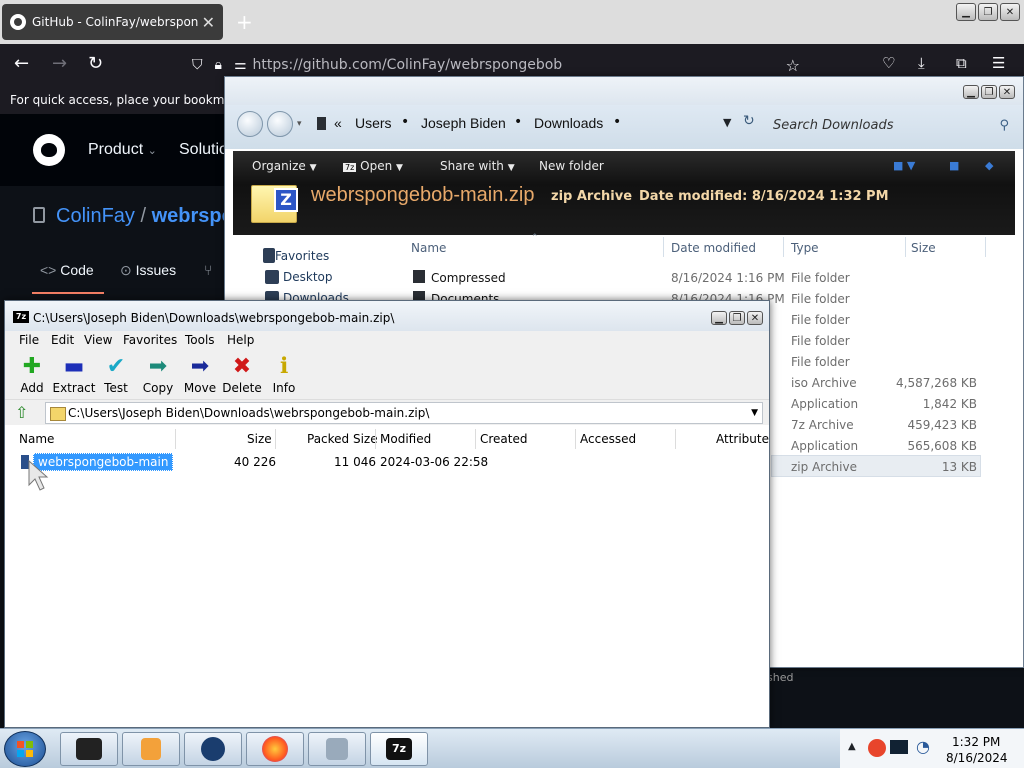 The width and height of the screenshot is (1024, 768). I want to click on reload-icon: ↻, so click(95, 63).